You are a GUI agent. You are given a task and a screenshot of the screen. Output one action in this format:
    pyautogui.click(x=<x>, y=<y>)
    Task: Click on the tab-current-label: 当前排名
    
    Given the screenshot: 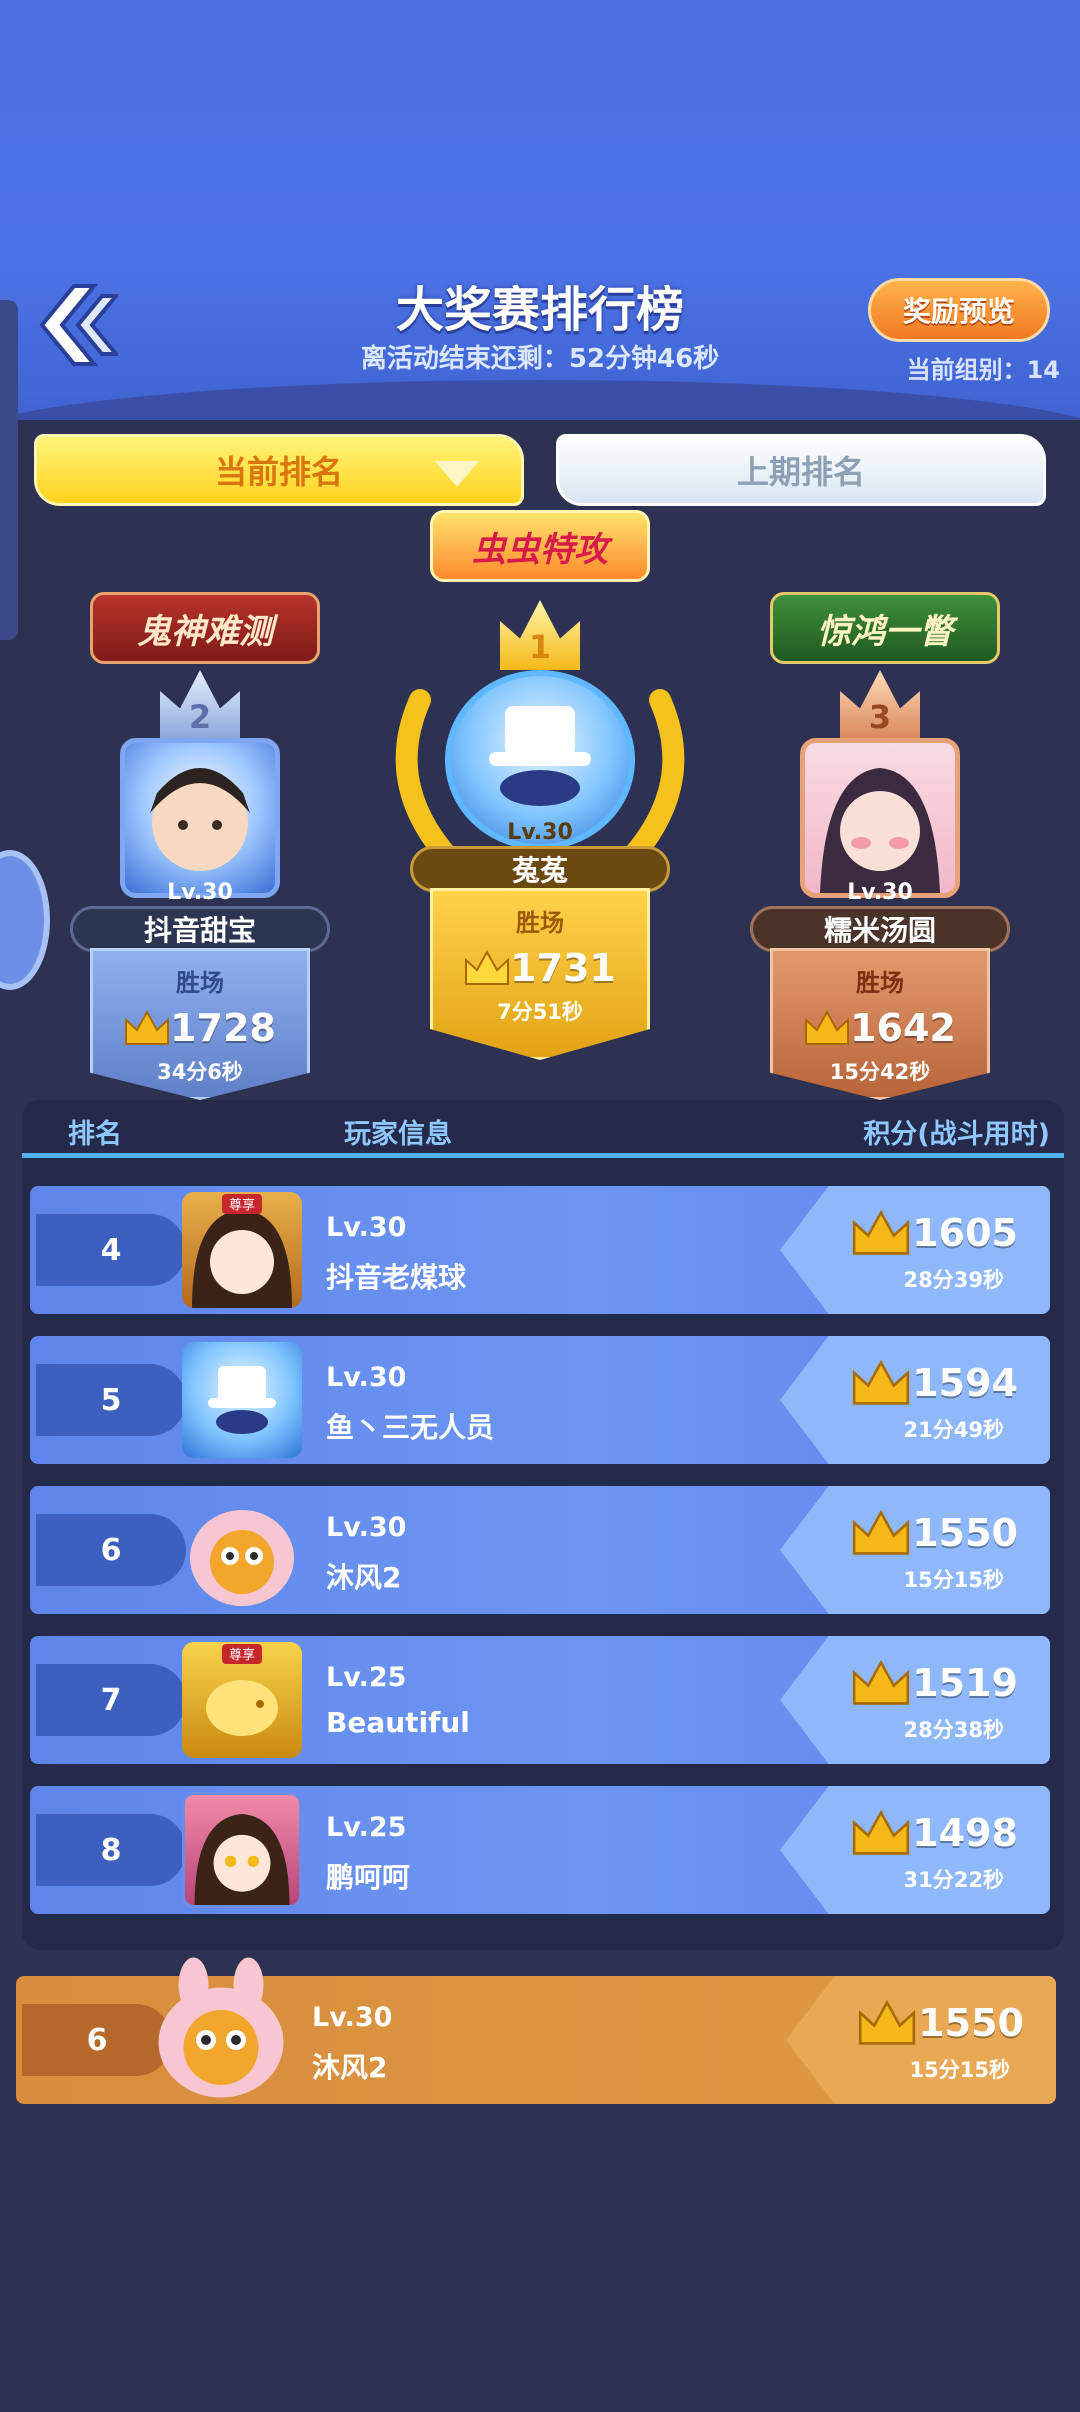 What is the action you would take?
    pyautogui.click(x=278, y=472)
    